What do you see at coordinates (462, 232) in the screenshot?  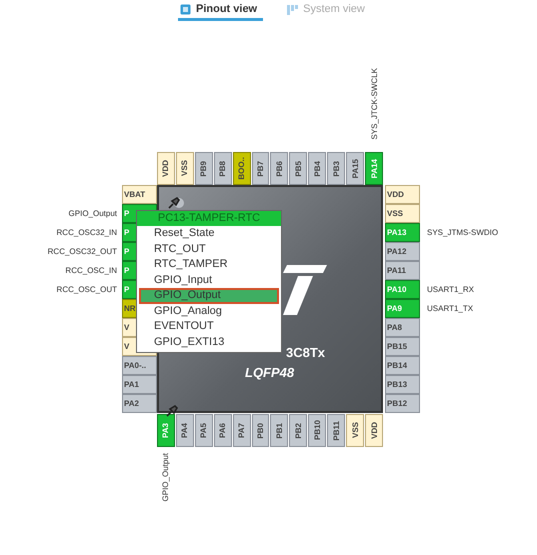 I see `signal-label: SYS_JTMS-SWDIO` at bounding box center [462, 232].